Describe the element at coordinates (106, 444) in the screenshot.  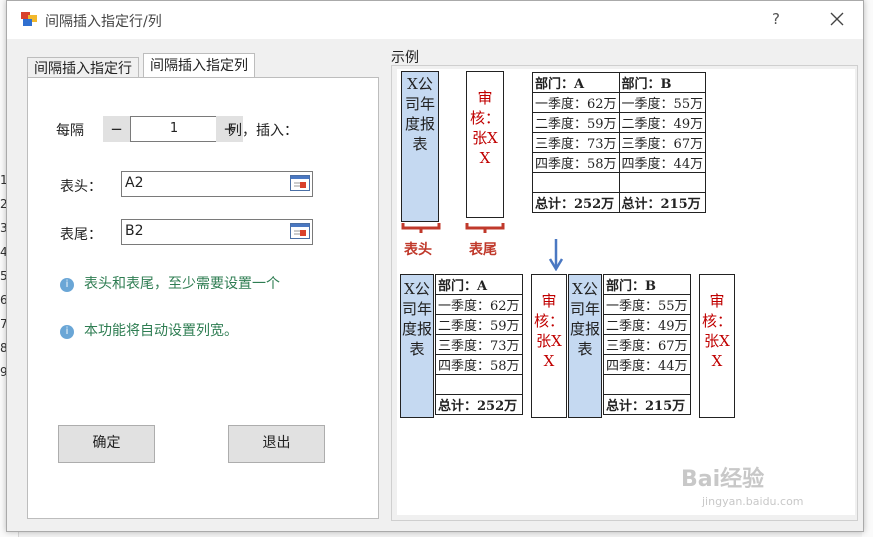
I see `ok-button: 确定` at that location.